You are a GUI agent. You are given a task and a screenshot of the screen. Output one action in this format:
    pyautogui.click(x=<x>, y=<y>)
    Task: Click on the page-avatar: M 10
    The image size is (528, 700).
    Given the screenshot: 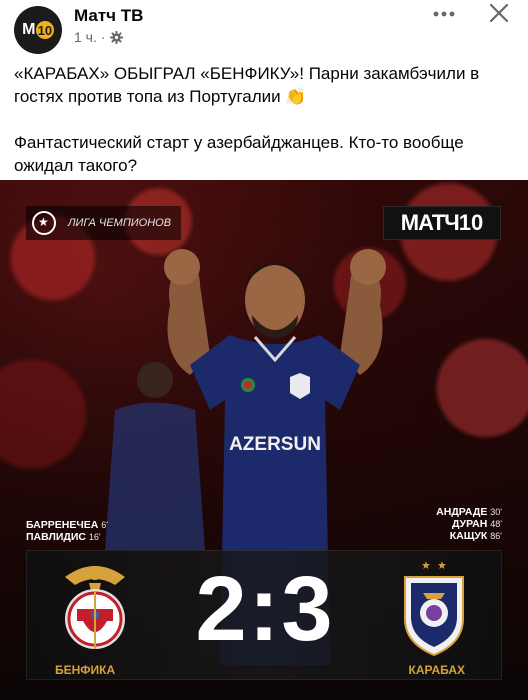 What is the action you would take?
    pyautogui.click(x=38, y=30)
    